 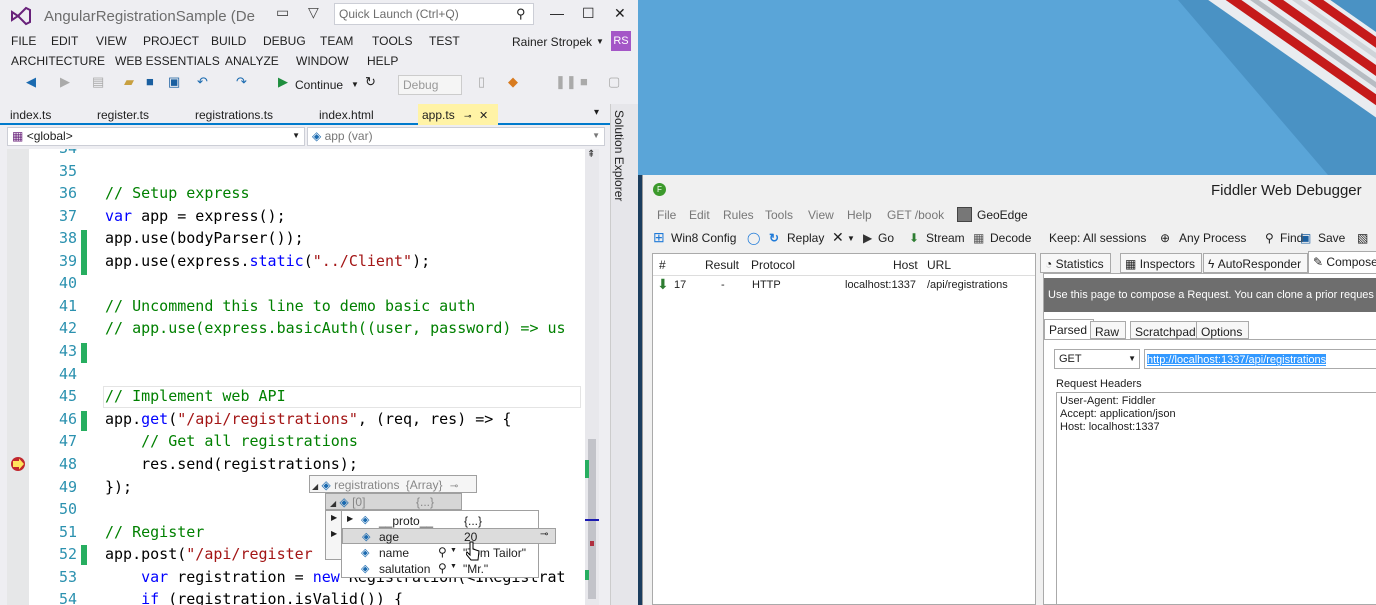 I want to click on filter-icon: ▽, so click(x=313, y=12).